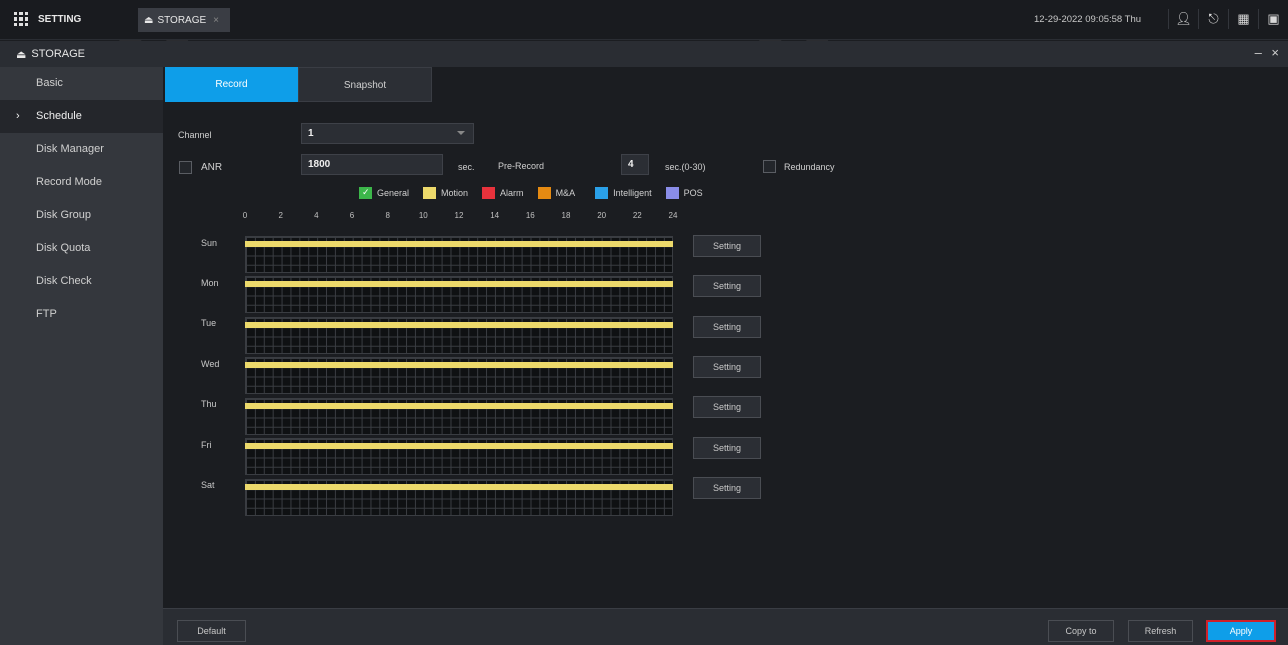 The width and height of the screenshot is (1288, 645). What do you see at coordinates (623, 193) in the screenshot?
I see `legend-item-intelligent: Intelligent` at bounding box center [623, 193].